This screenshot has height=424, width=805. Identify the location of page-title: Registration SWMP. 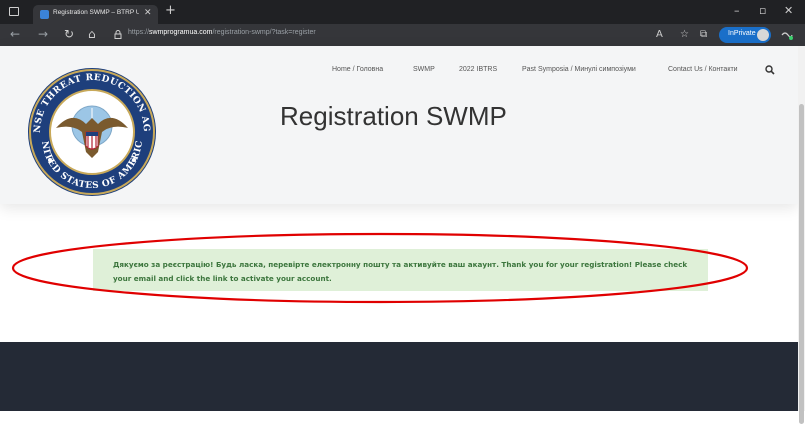
(393, 116).